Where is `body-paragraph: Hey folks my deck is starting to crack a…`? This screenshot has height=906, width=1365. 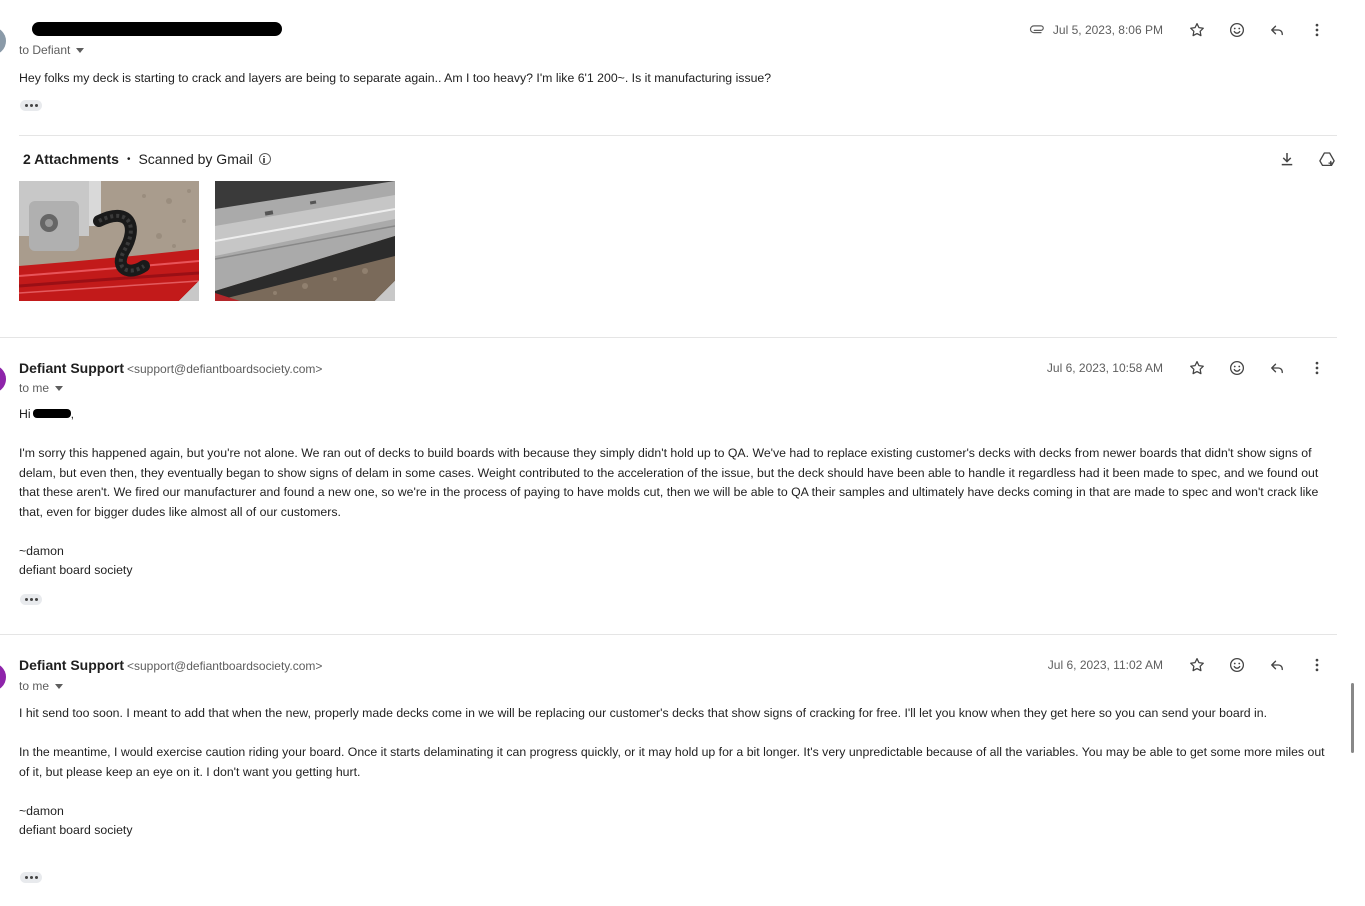 body-paragraph: Hey folks my deck is starting to crack a… is located at coordinates (395, 78).